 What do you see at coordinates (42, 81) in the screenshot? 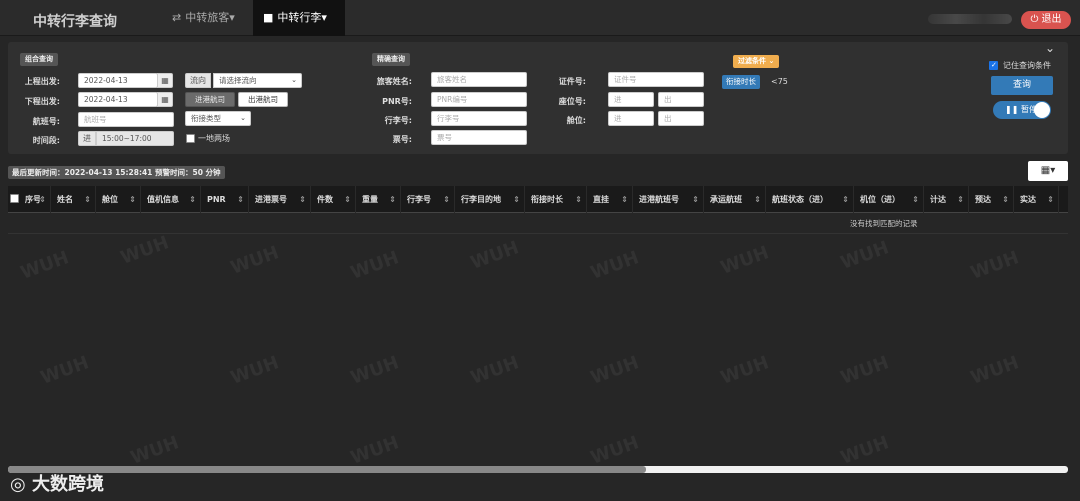
I see `upper-departure-label: 上程出发:` at bounding box center [42, 81].